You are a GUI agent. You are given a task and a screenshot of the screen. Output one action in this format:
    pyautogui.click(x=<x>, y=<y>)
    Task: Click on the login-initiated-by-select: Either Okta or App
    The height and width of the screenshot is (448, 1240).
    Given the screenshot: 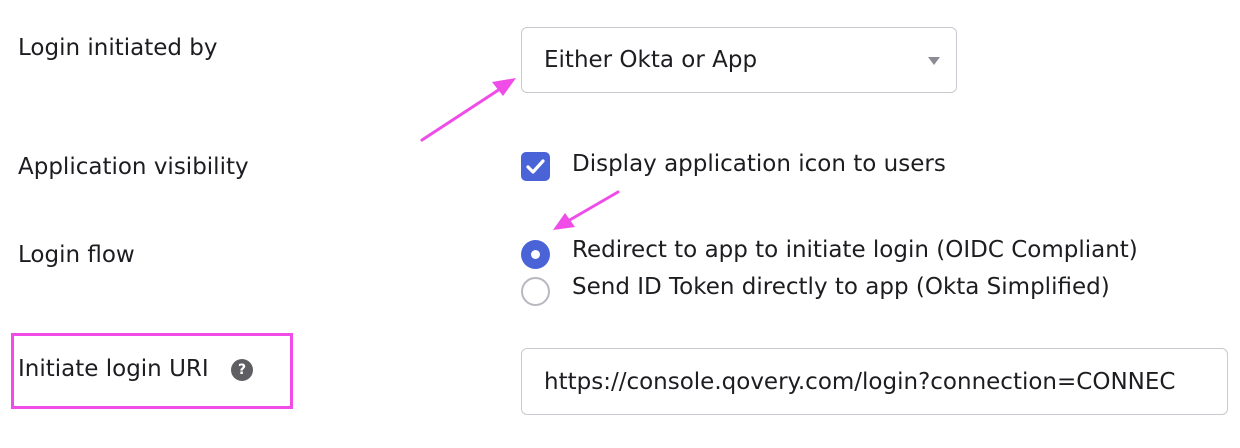 What is the action you would take?
    pyautogui.click(x=739, y=60)
    